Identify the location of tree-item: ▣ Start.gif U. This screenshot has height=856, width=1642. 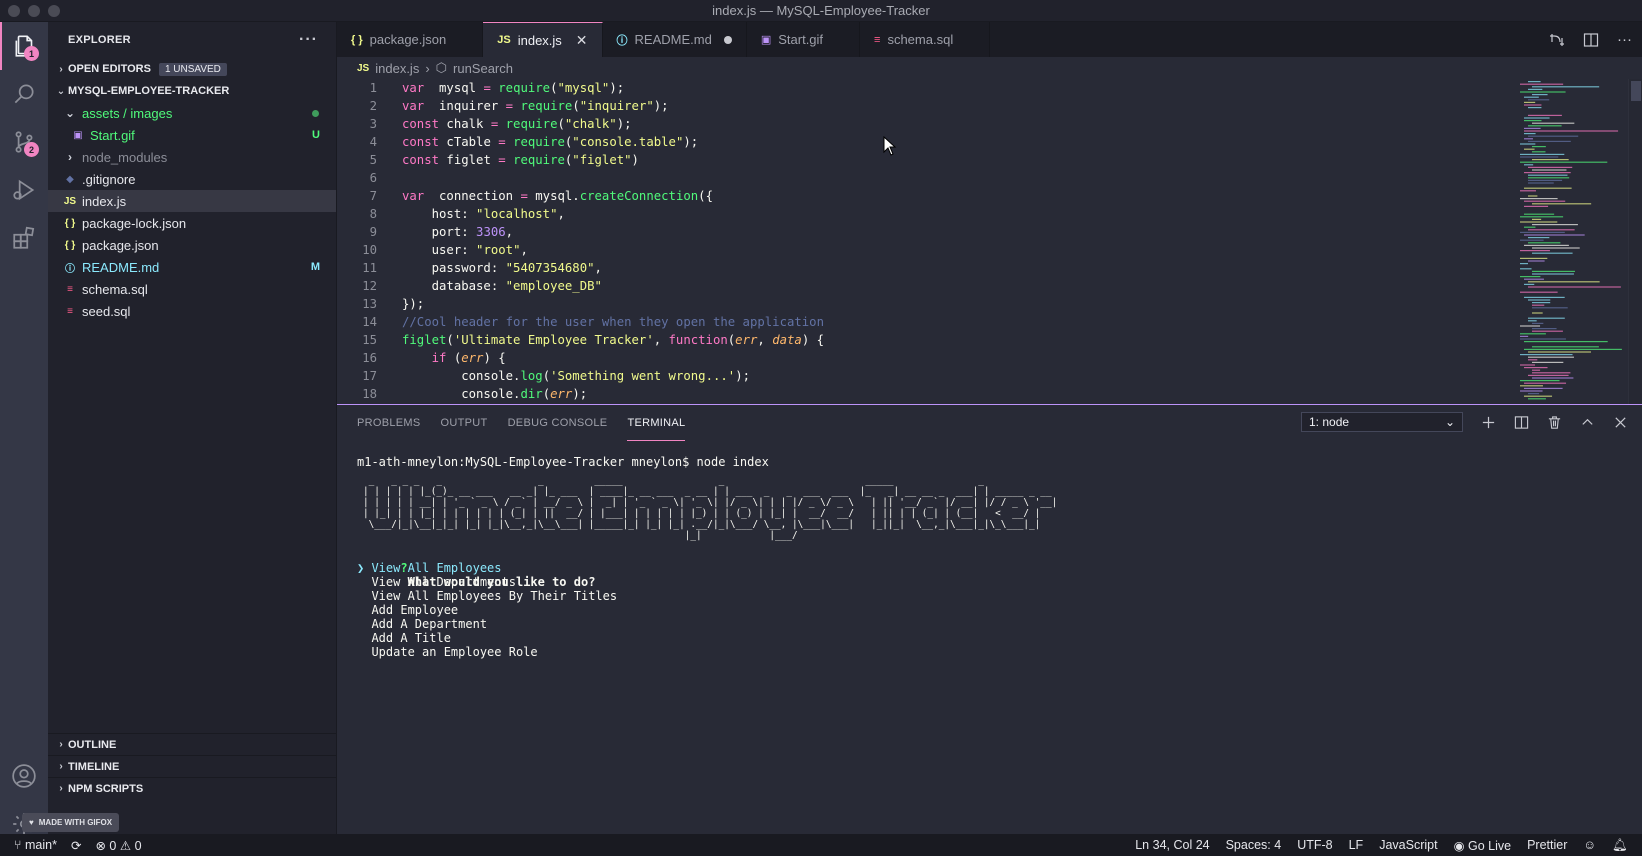
(192, 135).